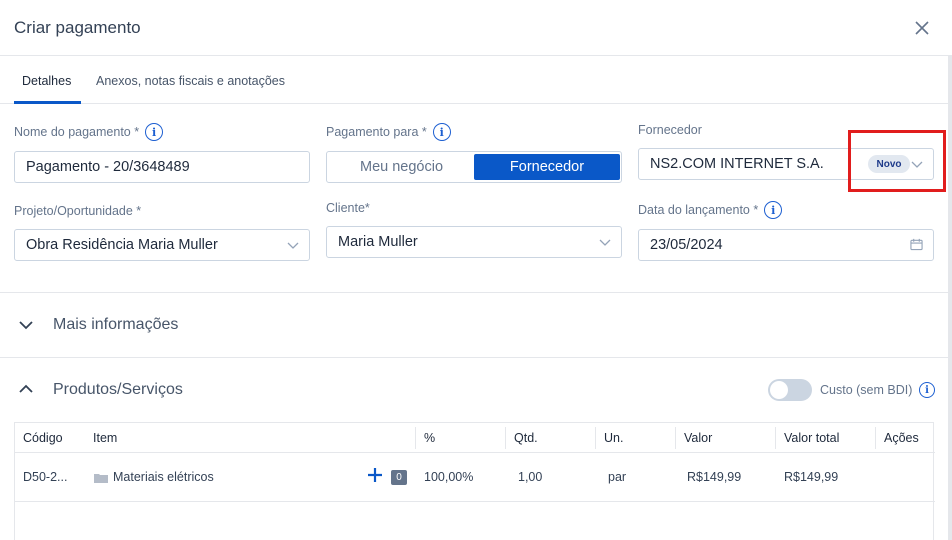 The height and width of the screenshot is (540, 952). Describe the element at coordinates (790, 390) in the screenshot. I see `custo-toggle` at that location.